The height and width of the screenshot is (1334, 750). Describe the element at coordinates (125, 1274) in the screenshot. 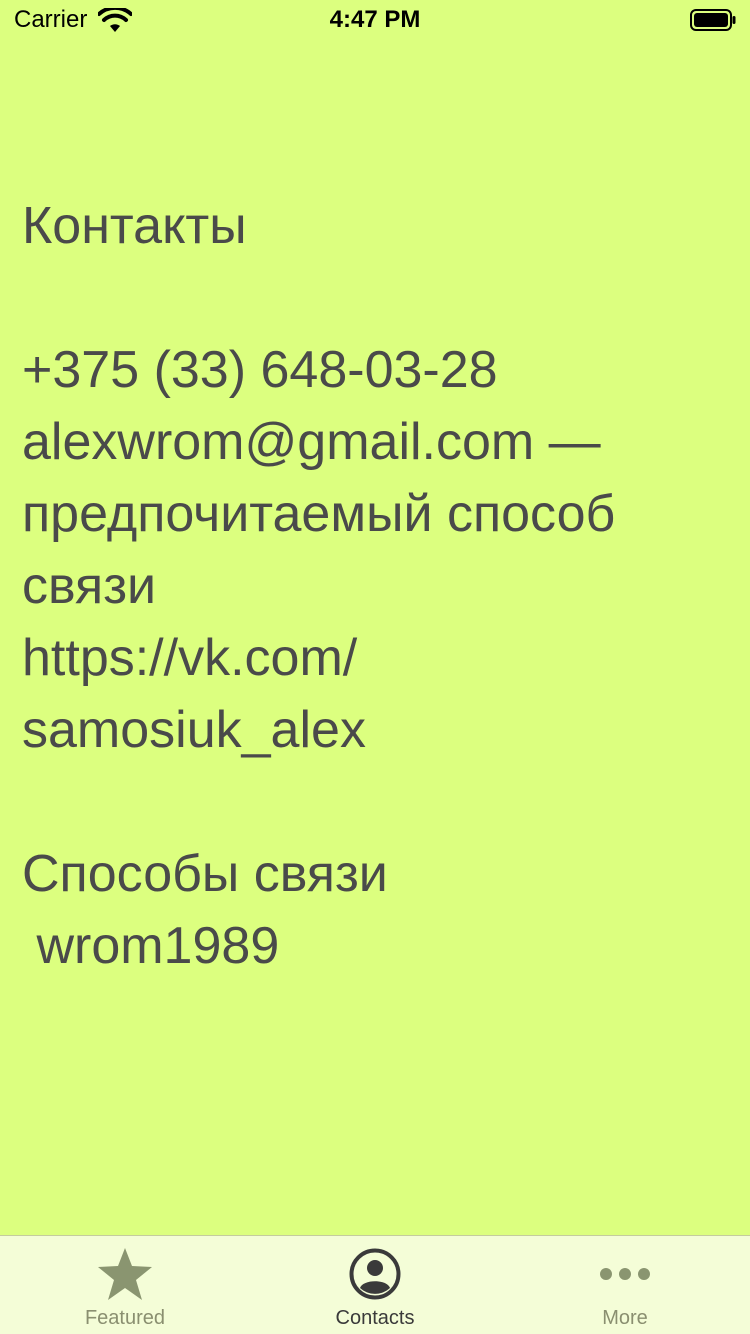

I see `star-icon` at that location.